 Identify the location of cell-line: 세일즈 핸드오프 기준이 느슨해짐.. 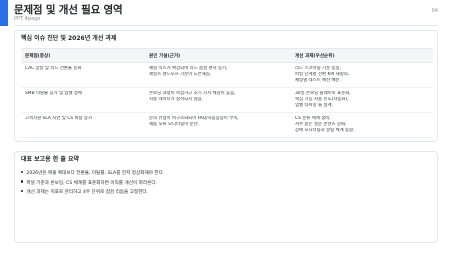
(180, 74).